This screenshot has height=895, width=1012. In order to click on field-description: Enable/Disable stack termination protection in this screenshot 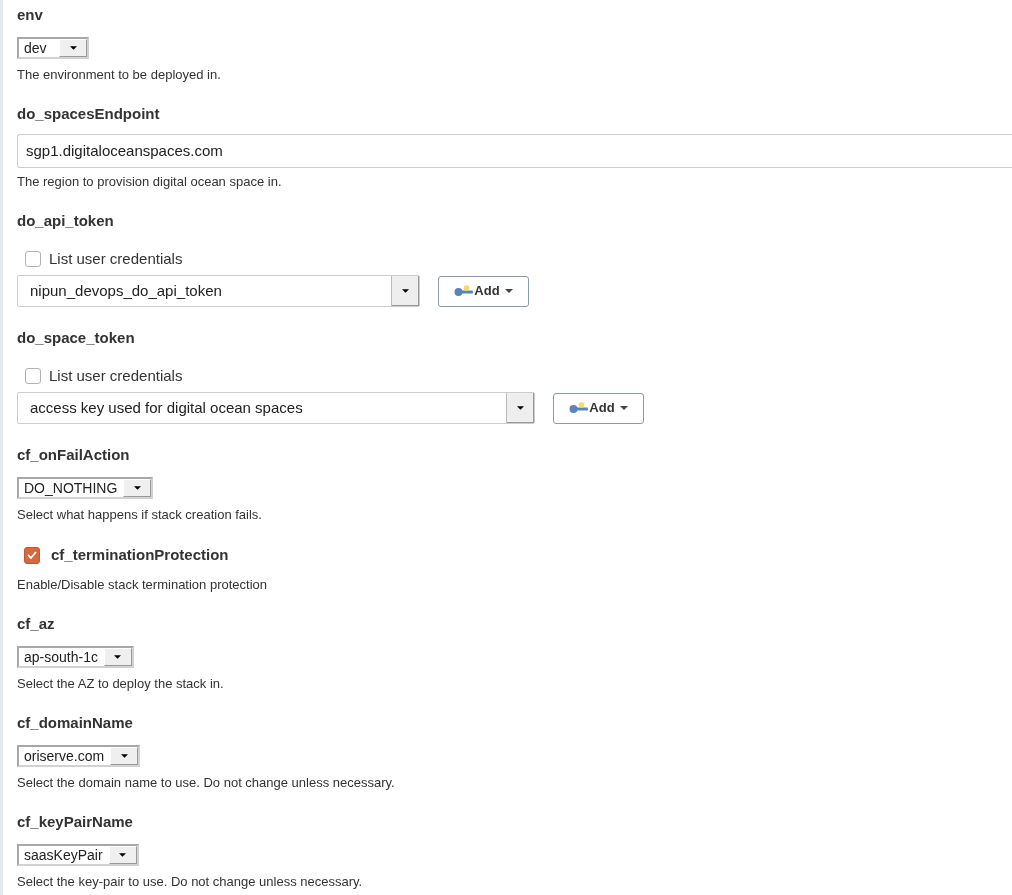, I will do `click(142, 585)`.